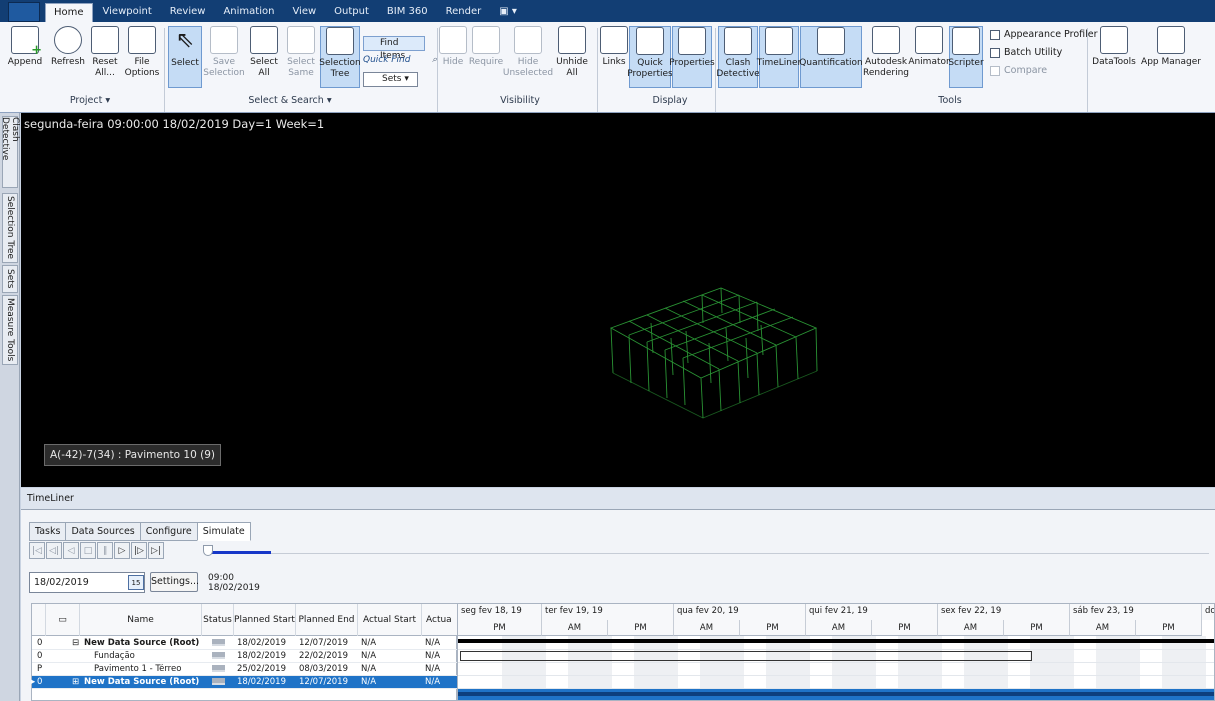  I want to click on simulation-date-input: 18/02/2019 15, so click(87, 582).